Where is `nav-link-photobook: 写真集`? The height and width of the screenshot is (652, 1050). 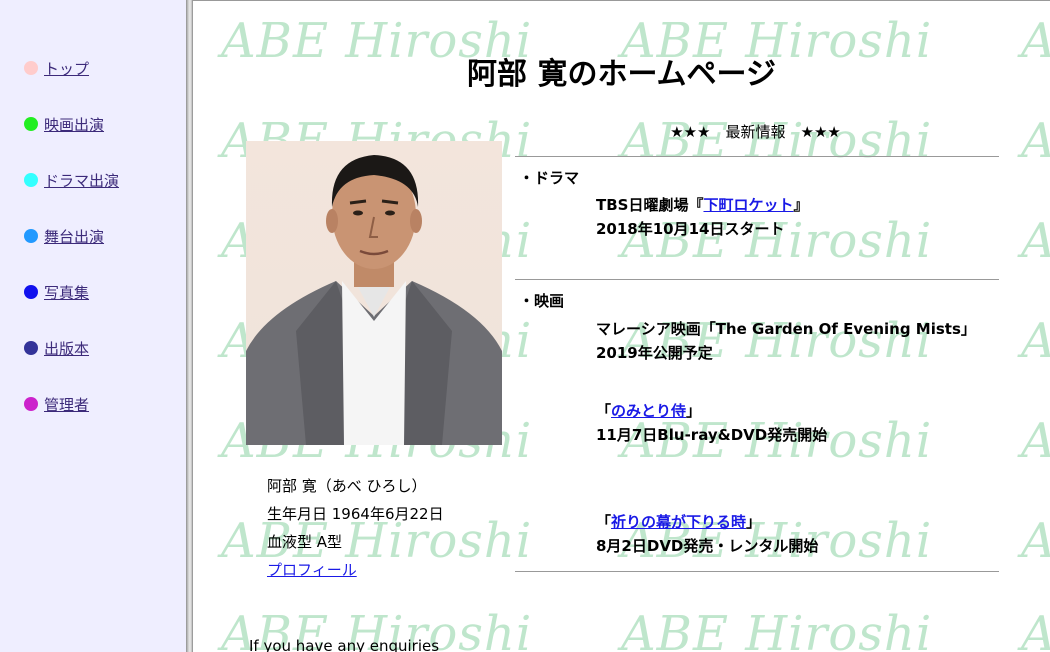 nav-link-photobook: 写真集 is located at coordinates (66, 292).